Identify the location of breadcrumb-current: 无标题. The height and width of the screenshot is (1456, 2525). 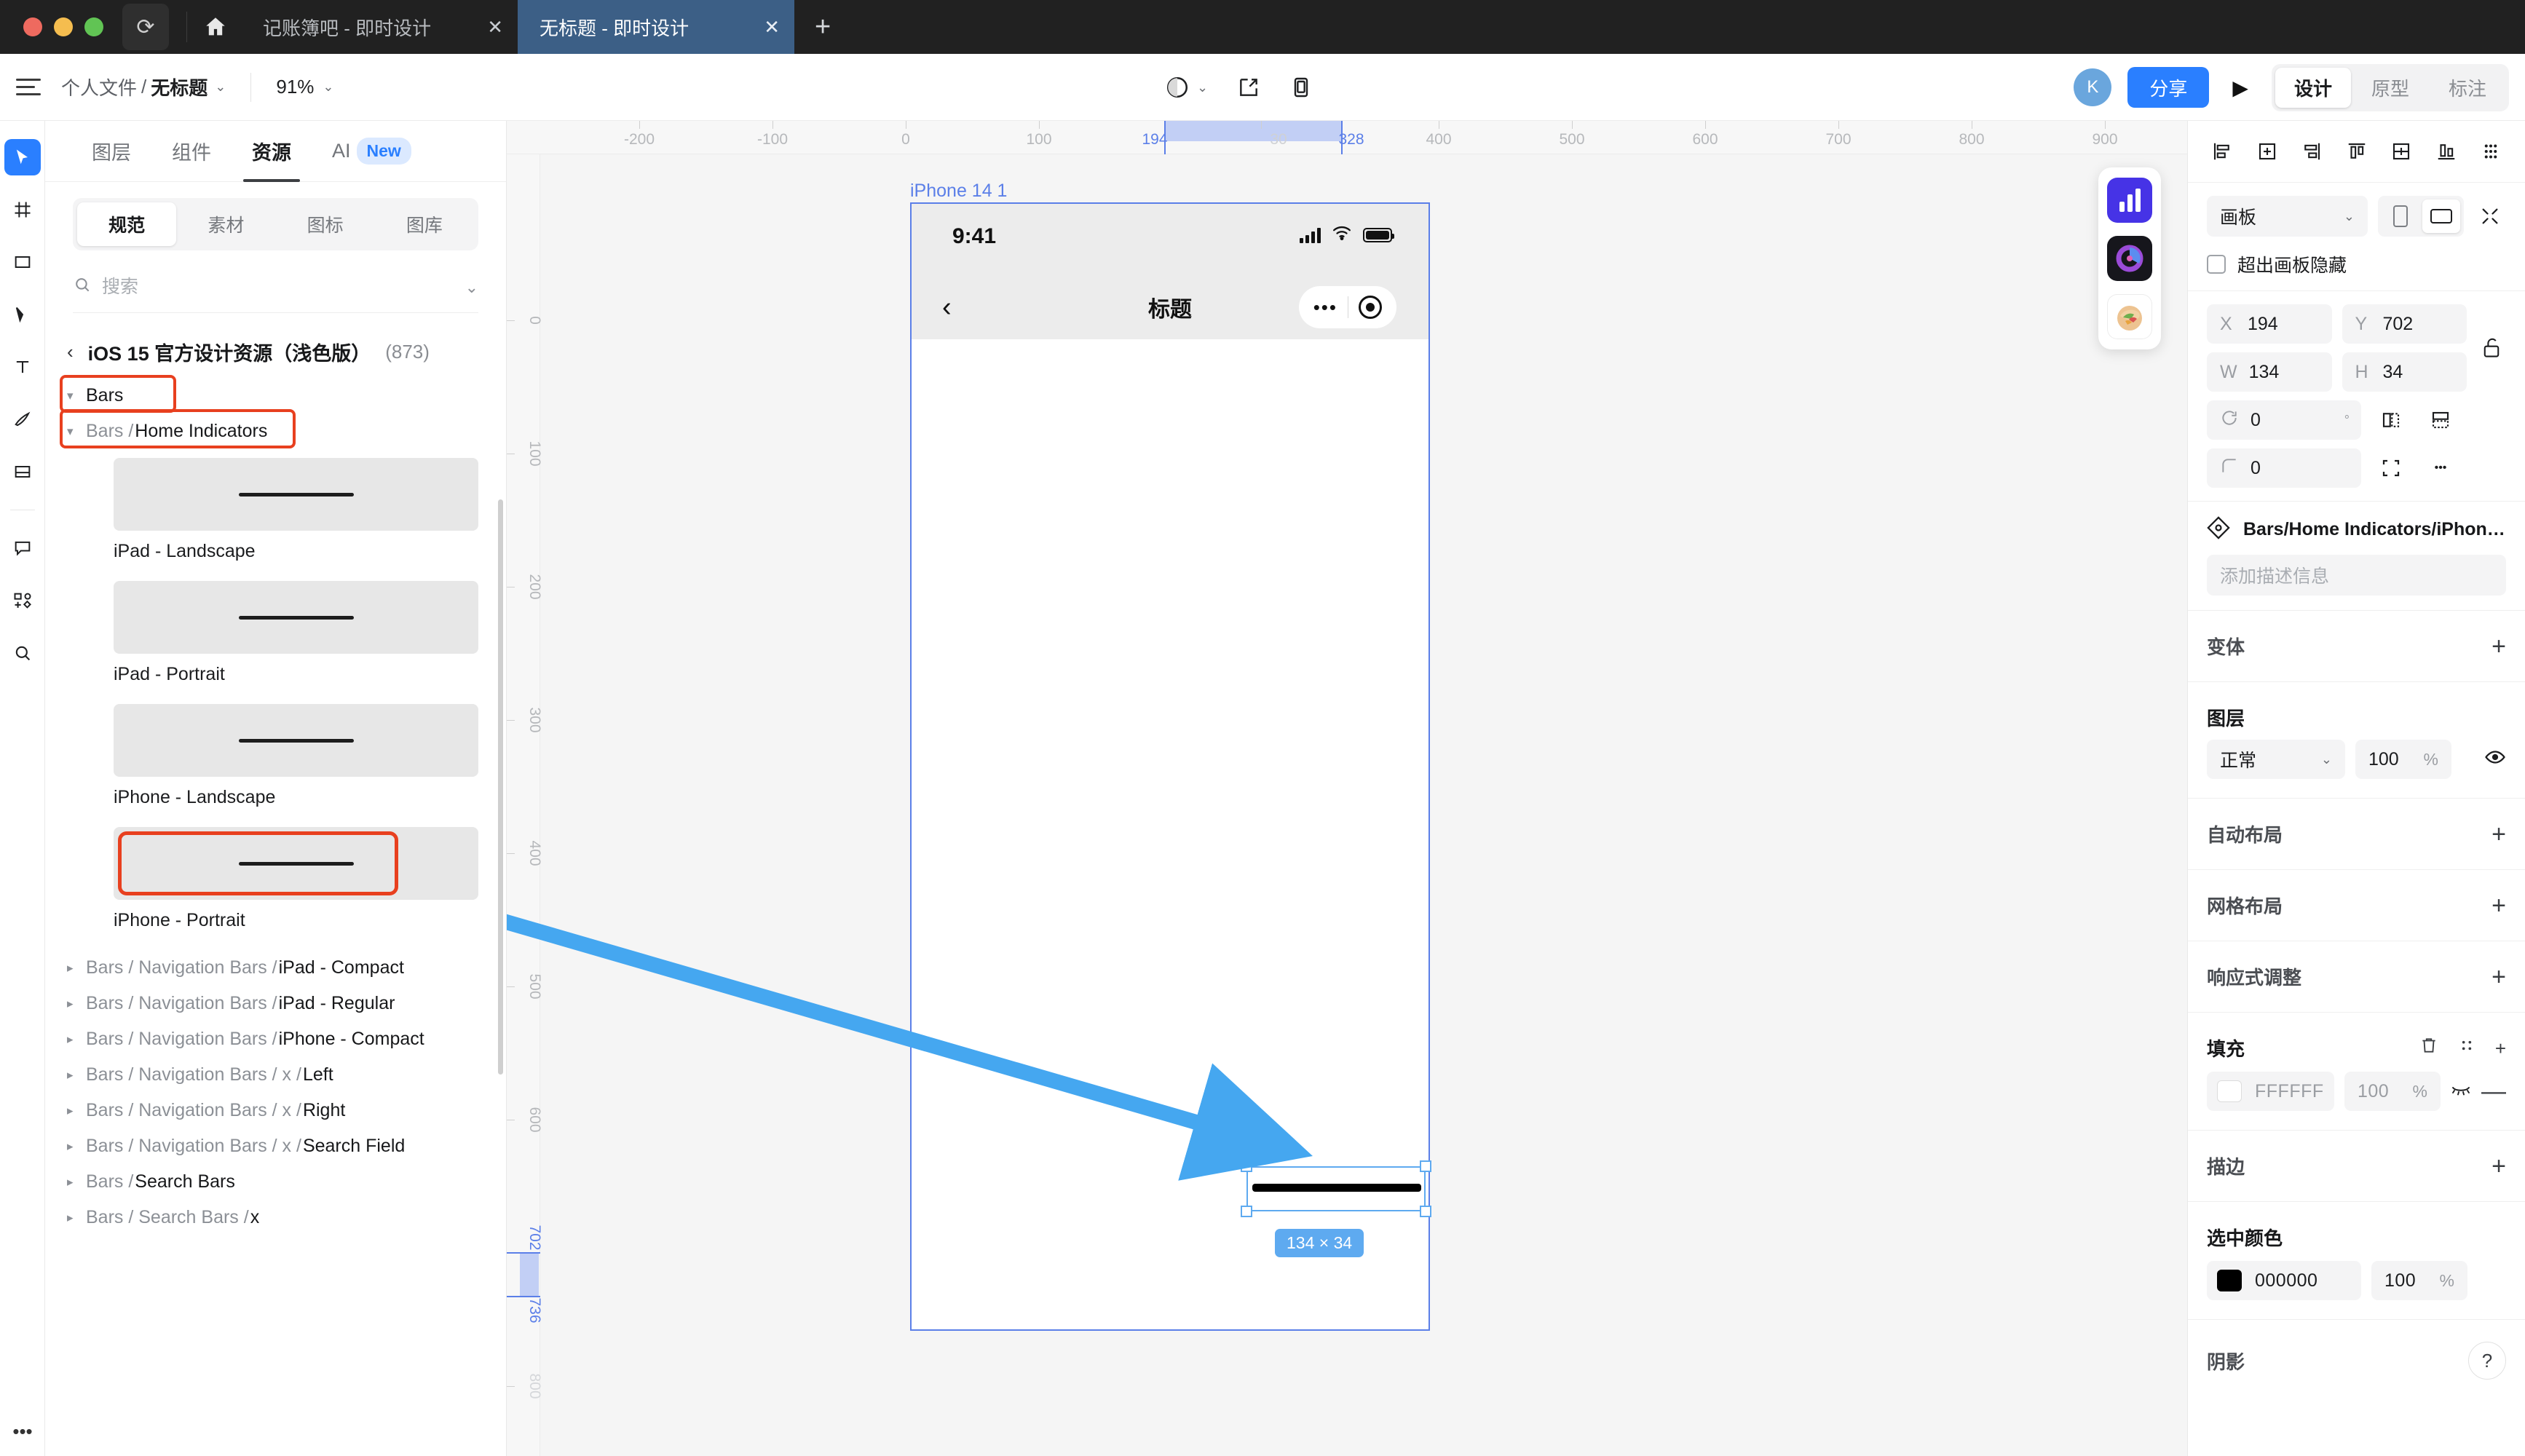
(179, 87).